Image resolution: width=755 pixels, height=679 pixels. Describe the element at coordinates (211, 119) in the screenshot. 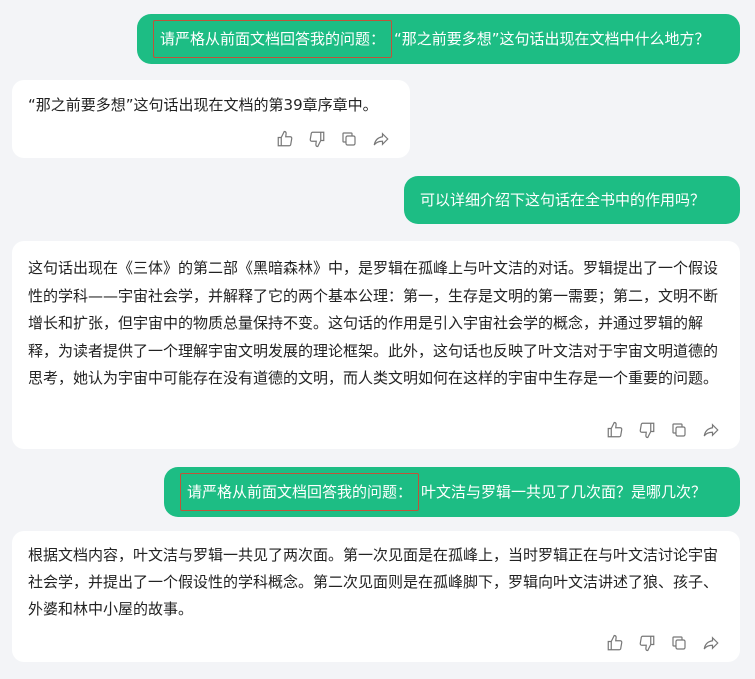

I see `assistant-reply: “那之前要多想”这句话出现在文档的第39章序章中。` at that location.